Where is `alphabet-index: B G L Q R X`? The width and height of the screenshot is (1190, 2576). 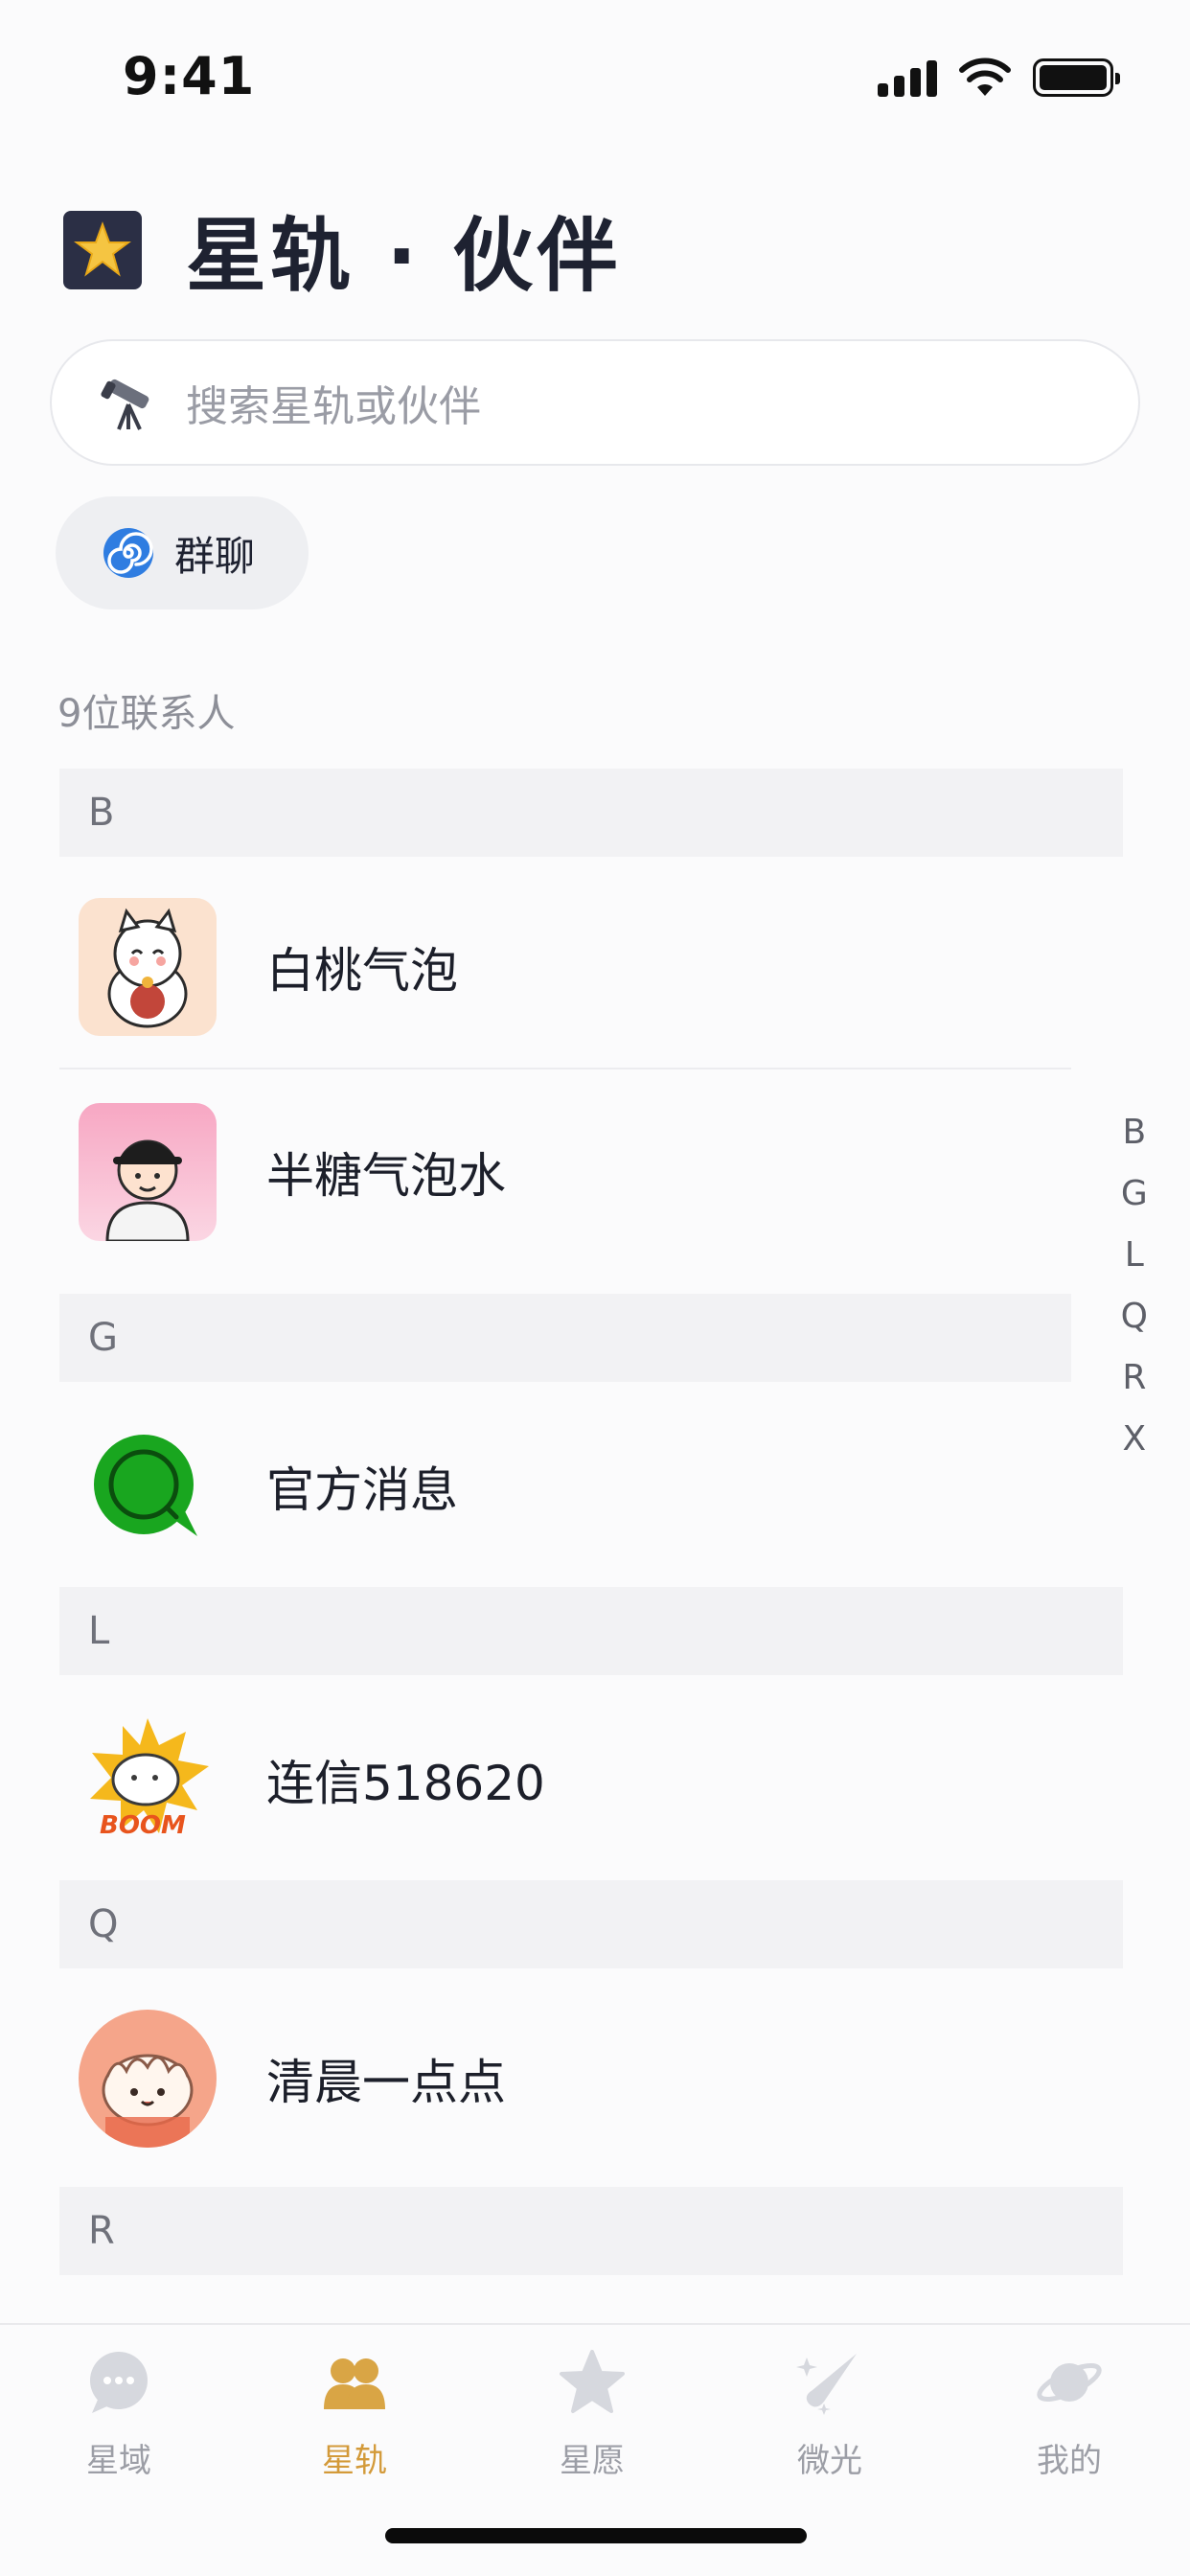 alphabet-index: B G L Q R X is located at coordinates (1134, 1286).